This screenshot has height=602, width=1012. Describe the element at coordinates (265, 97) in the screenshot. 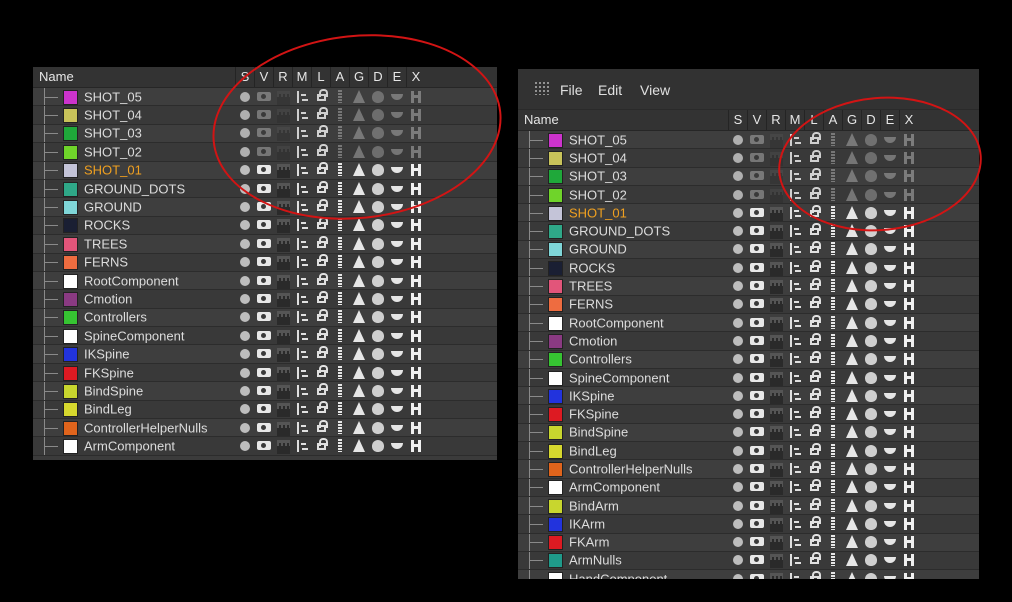

I see `layer-row: SHOT_05` at that location.